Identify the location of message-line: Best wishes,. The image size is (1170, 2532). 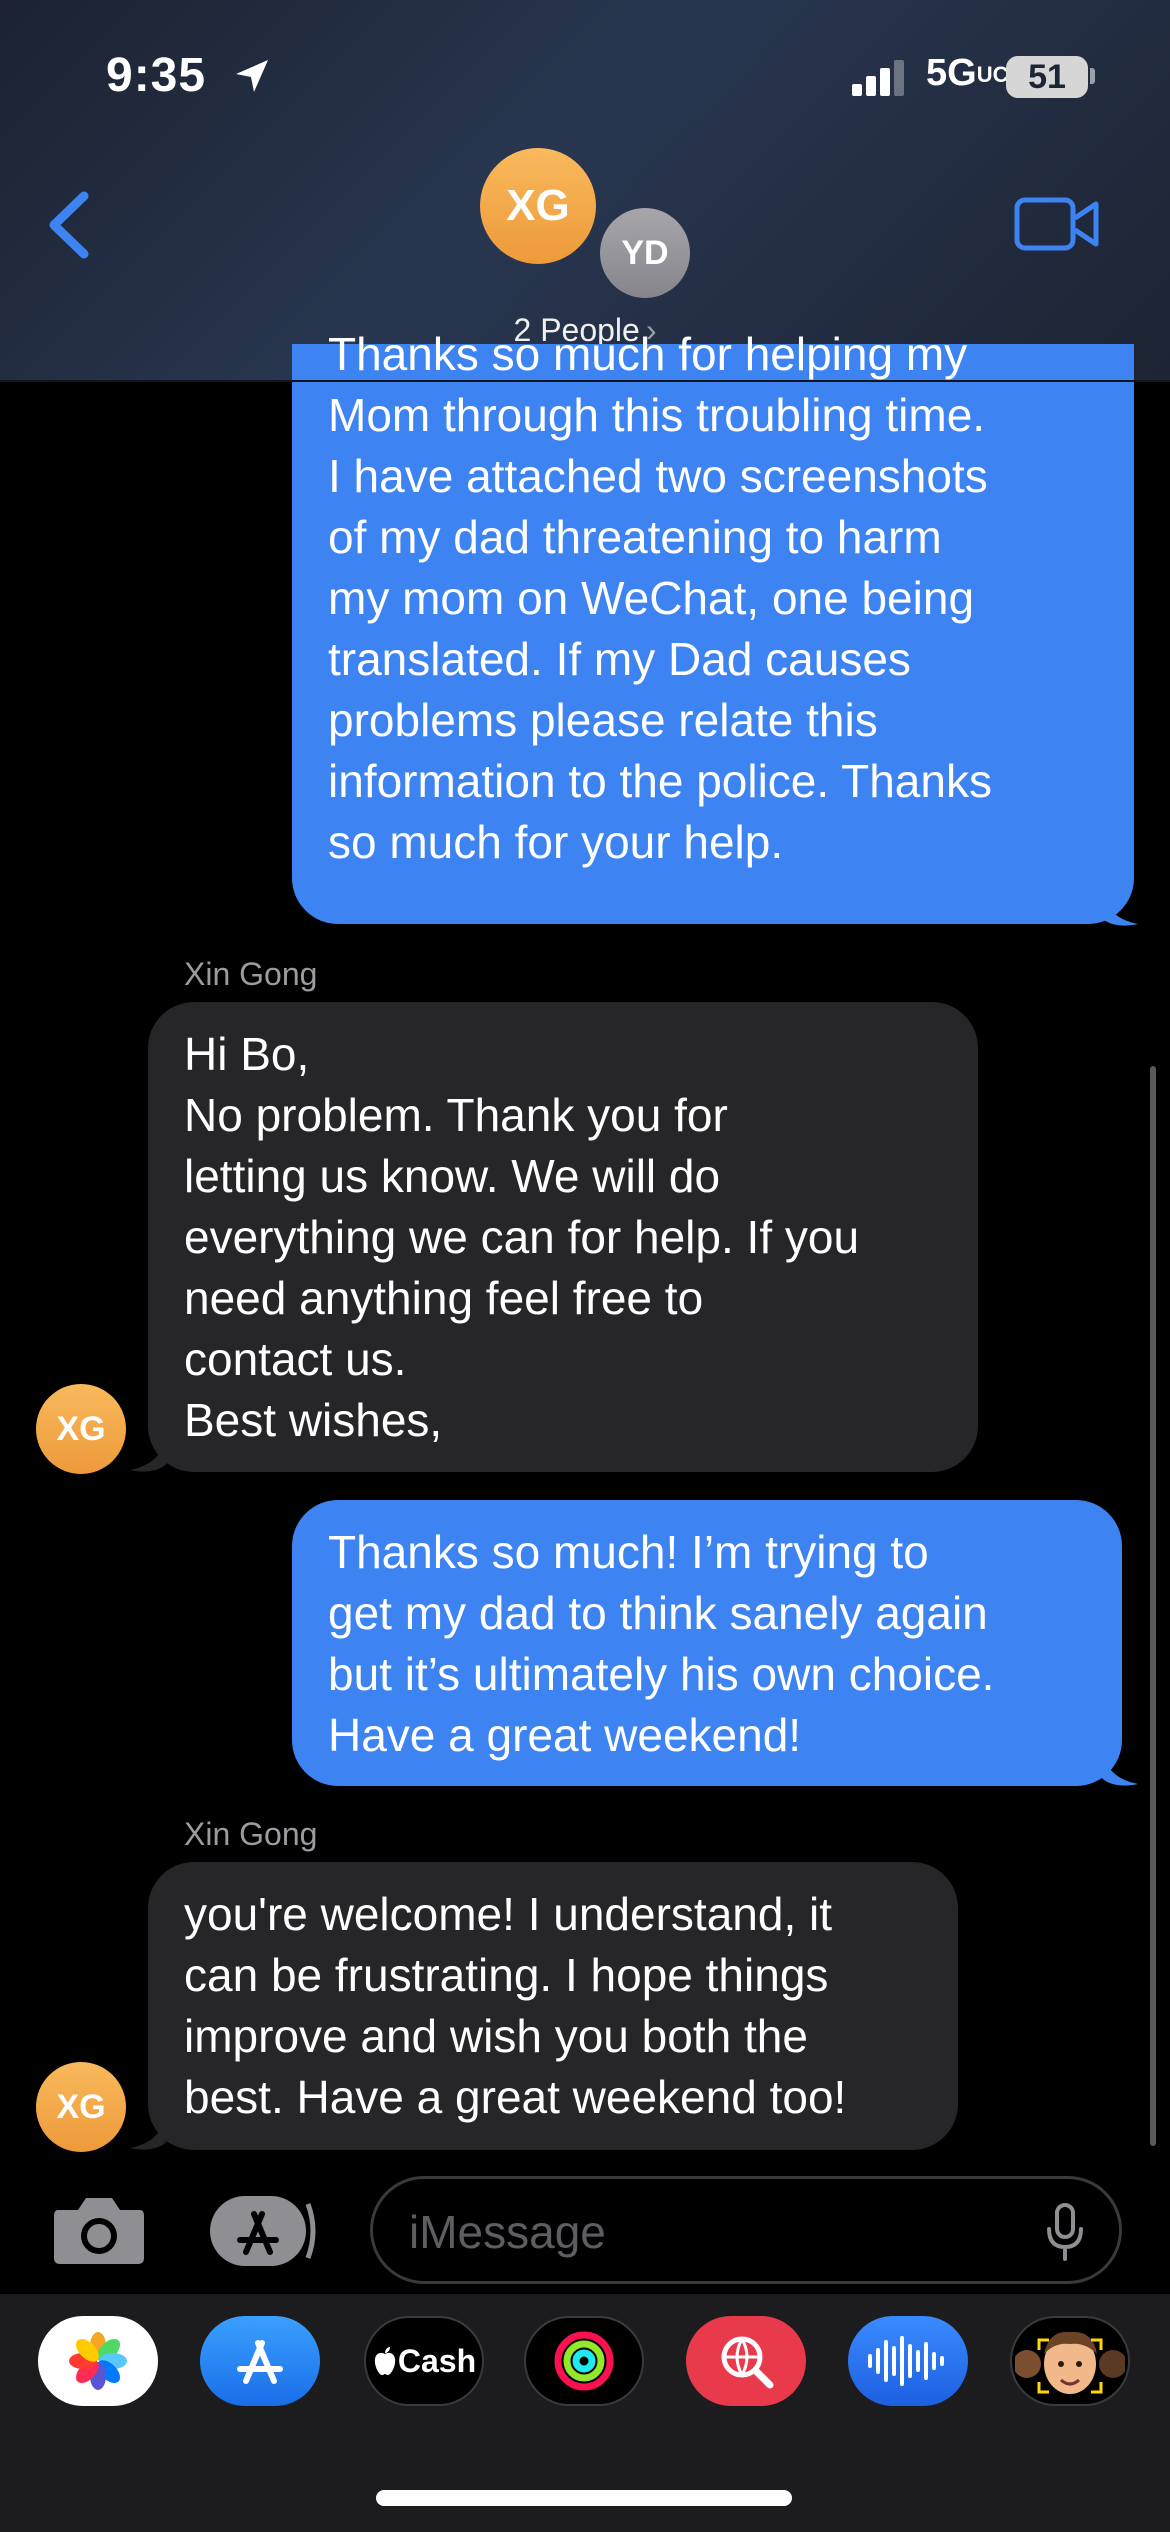
(313, 1420).